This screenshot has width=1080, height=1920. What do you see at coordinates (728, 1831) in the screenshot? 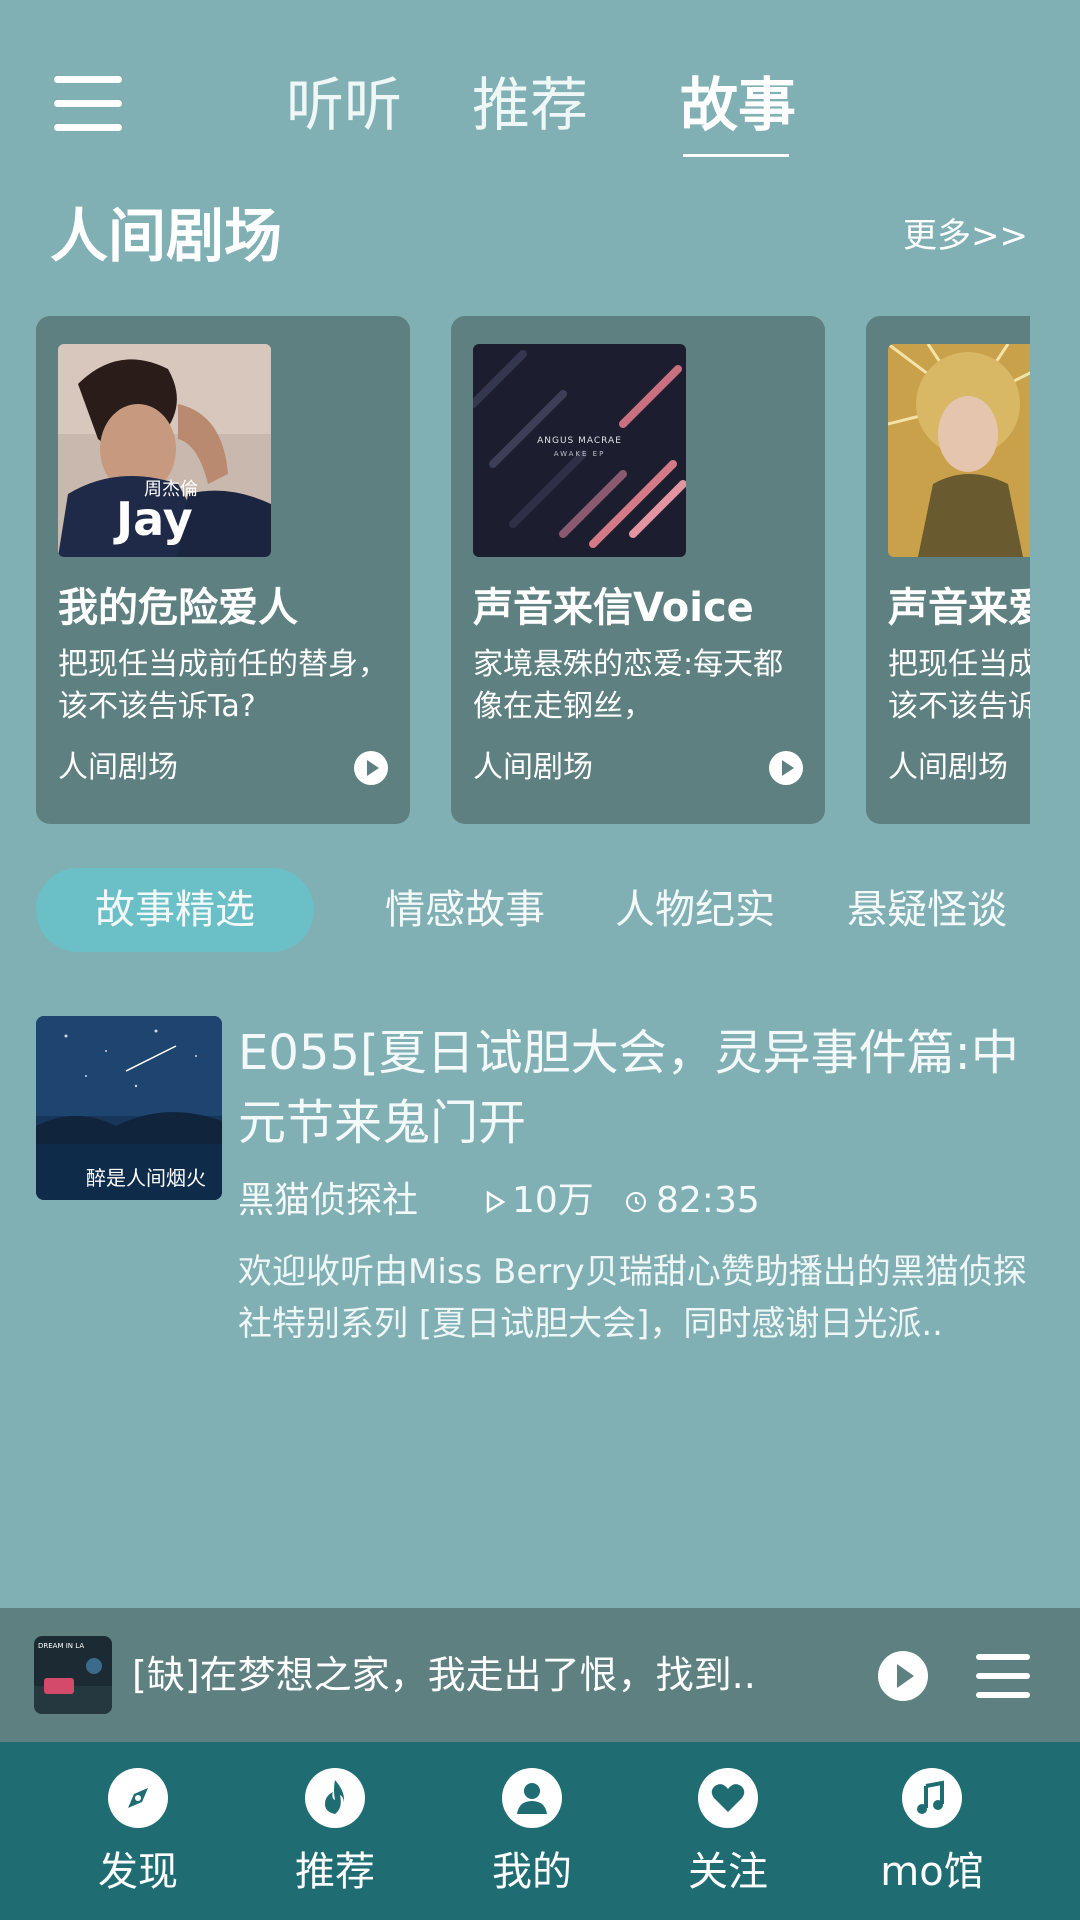
I see `nav-follow: 关注` at bounding box center [728, 1831].